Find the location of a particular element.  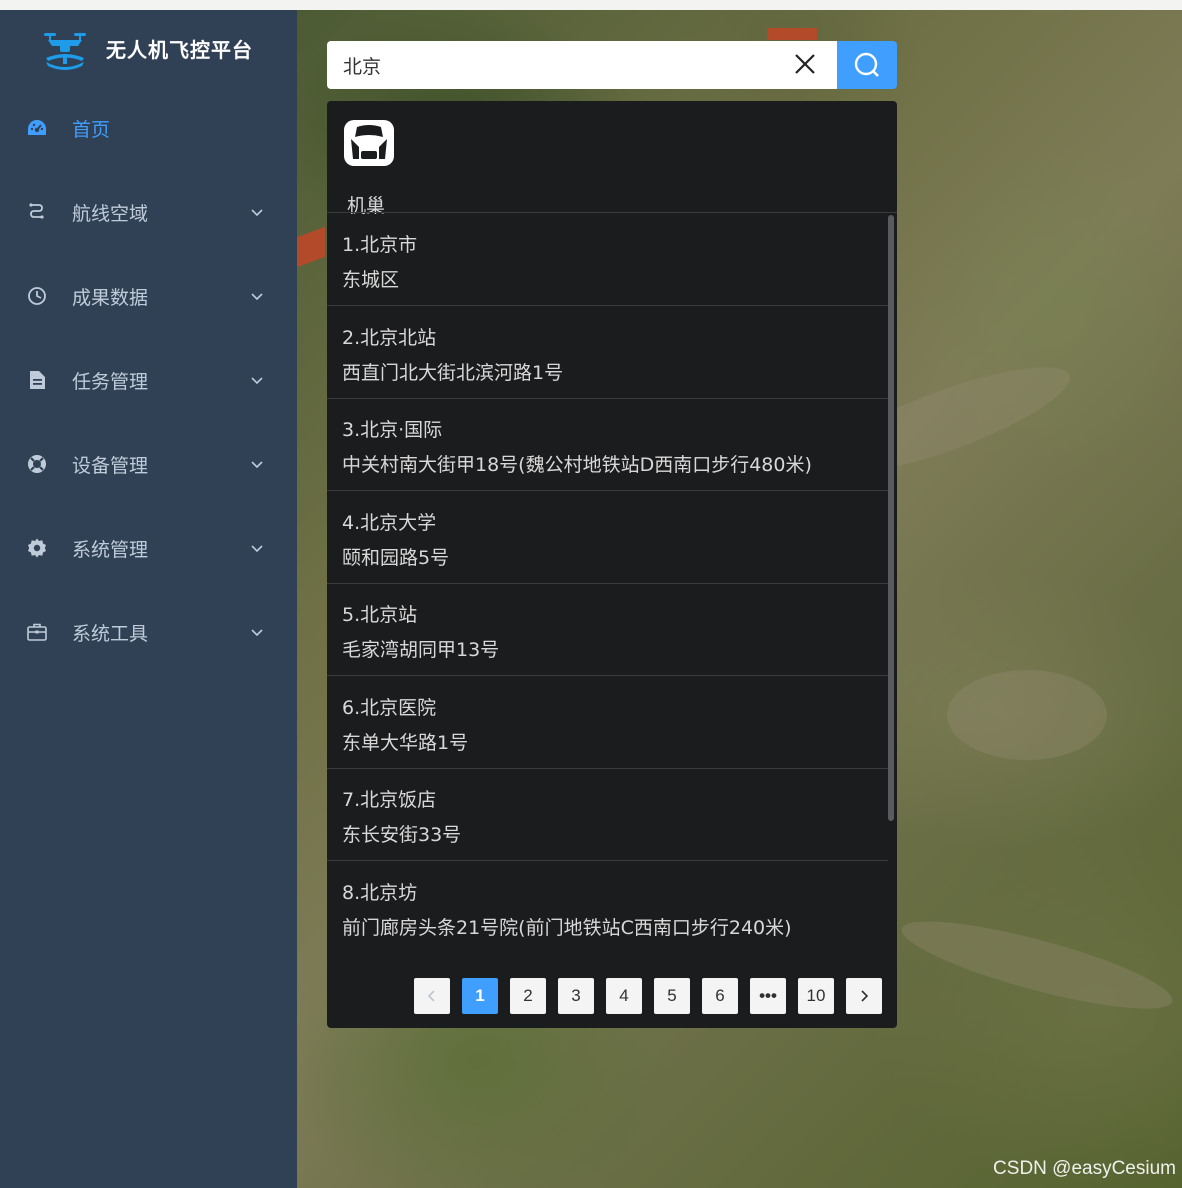

page-button-3: 3 is located at coordinates (576, 996).